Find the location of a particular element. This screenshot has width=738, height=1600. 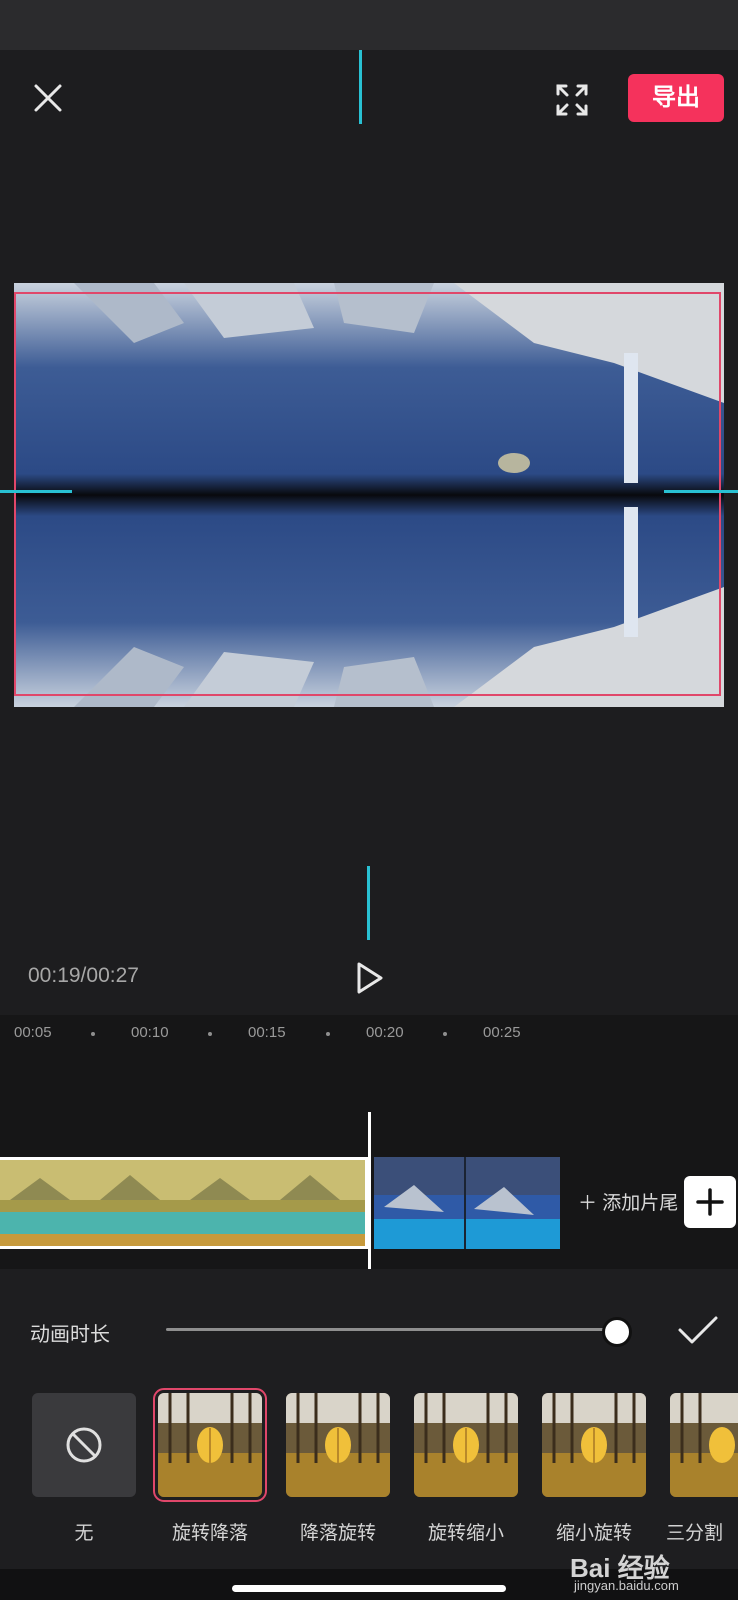

animation-option-shrink-rotate is located at coordinates (594, 1445).